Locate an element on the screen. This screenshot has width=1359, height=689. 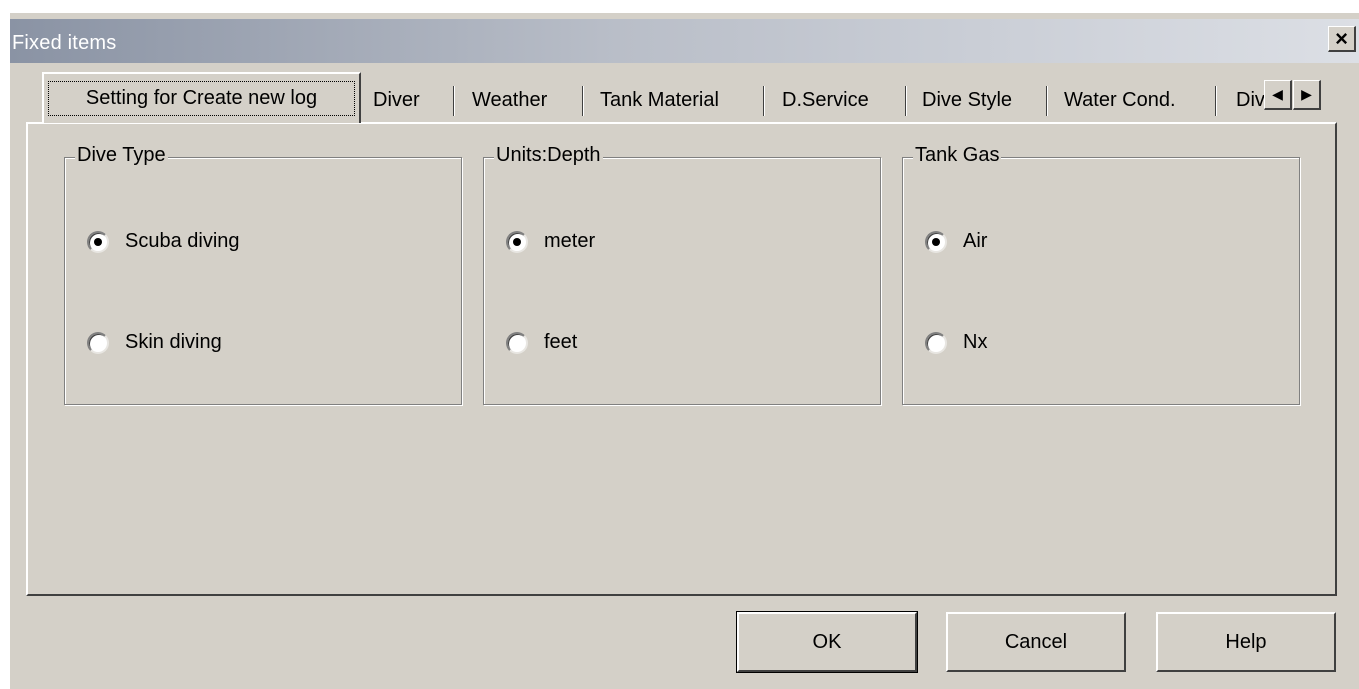
tab-label: Weather is located at coordinates (510, 100).